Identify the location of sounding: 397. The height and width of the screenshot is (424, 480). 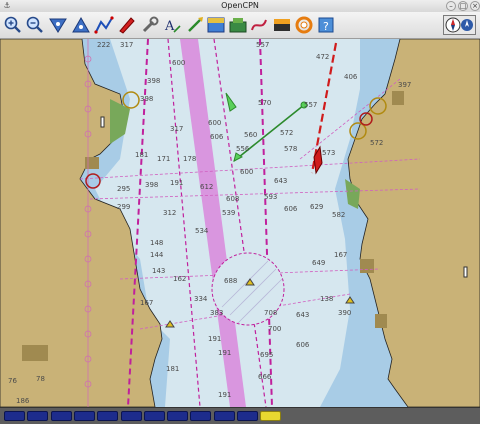
(404, 85).